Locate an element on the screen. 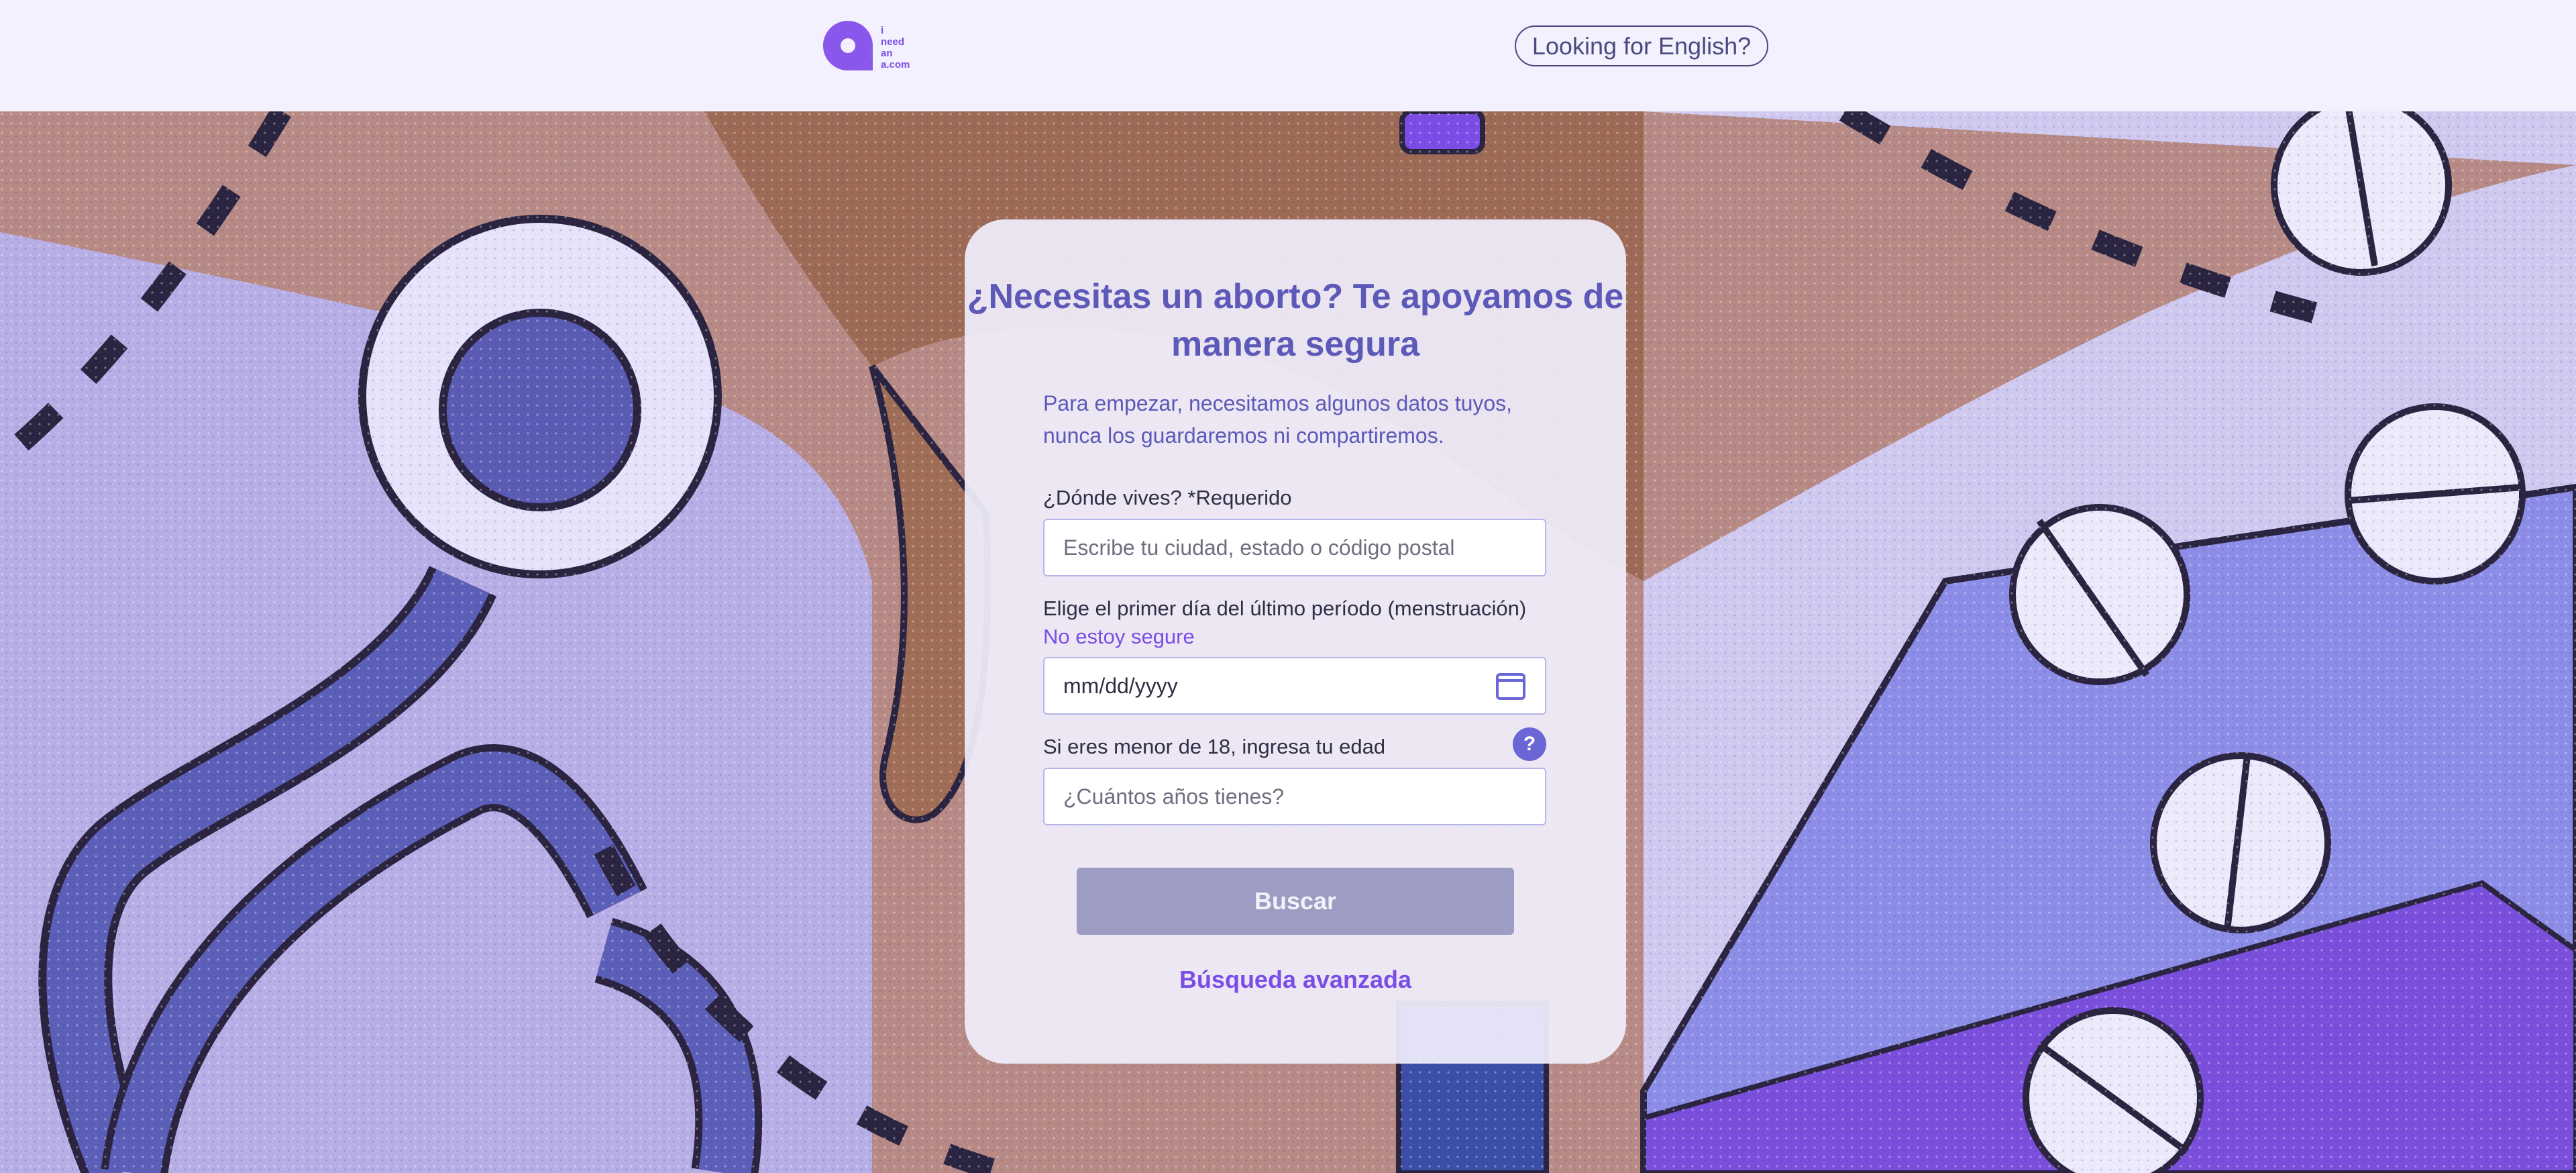 This screenshot has width=2576, height=1173. logo-word: a.com is located at coordinates (895, 64).